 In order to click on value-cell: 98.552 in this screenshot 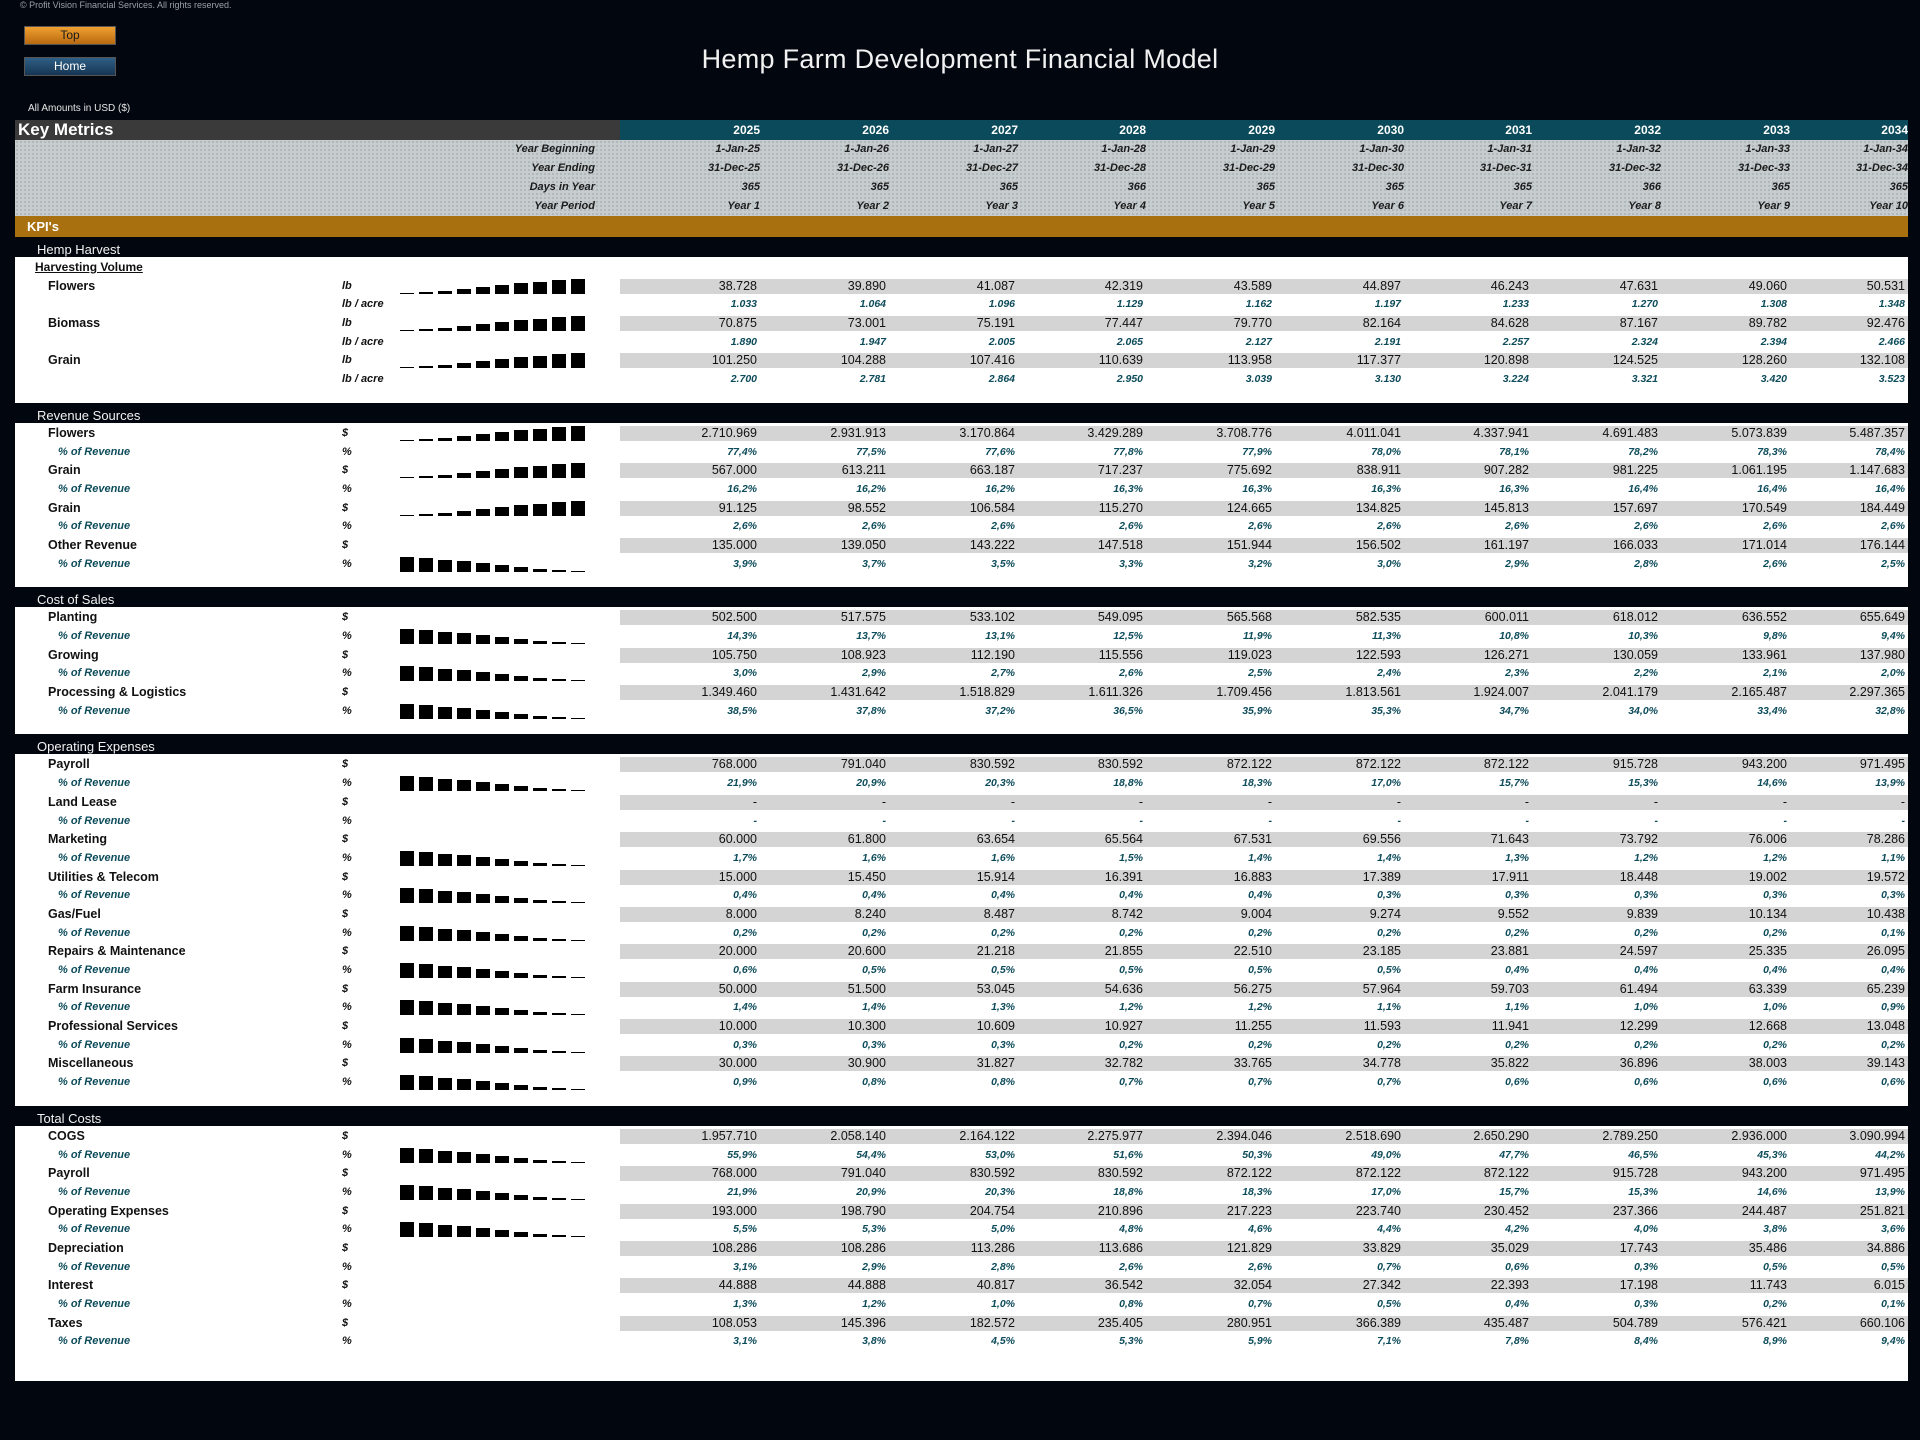, I will do `click(866, 507)`.